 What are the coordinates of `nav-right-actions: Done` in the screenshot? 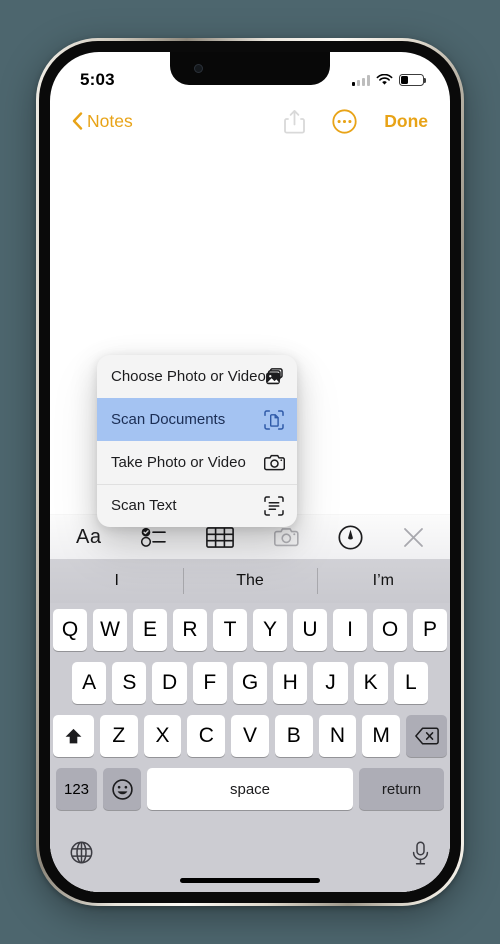 It's located at (356, 121).